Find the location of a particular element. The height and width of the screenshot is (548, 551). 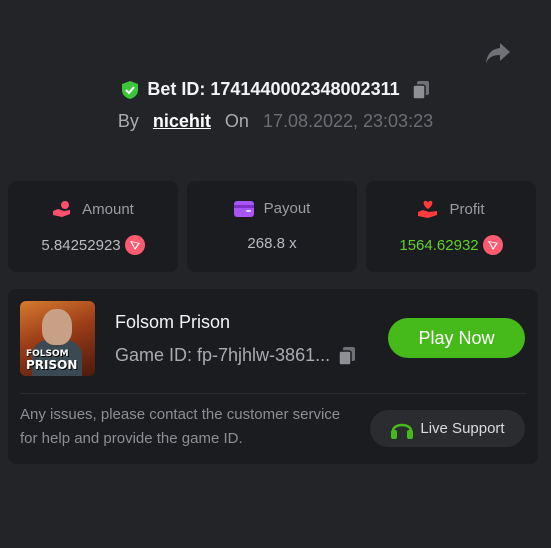

amount-card: Amount 5.84252923 is located at coordinates (93, 226).